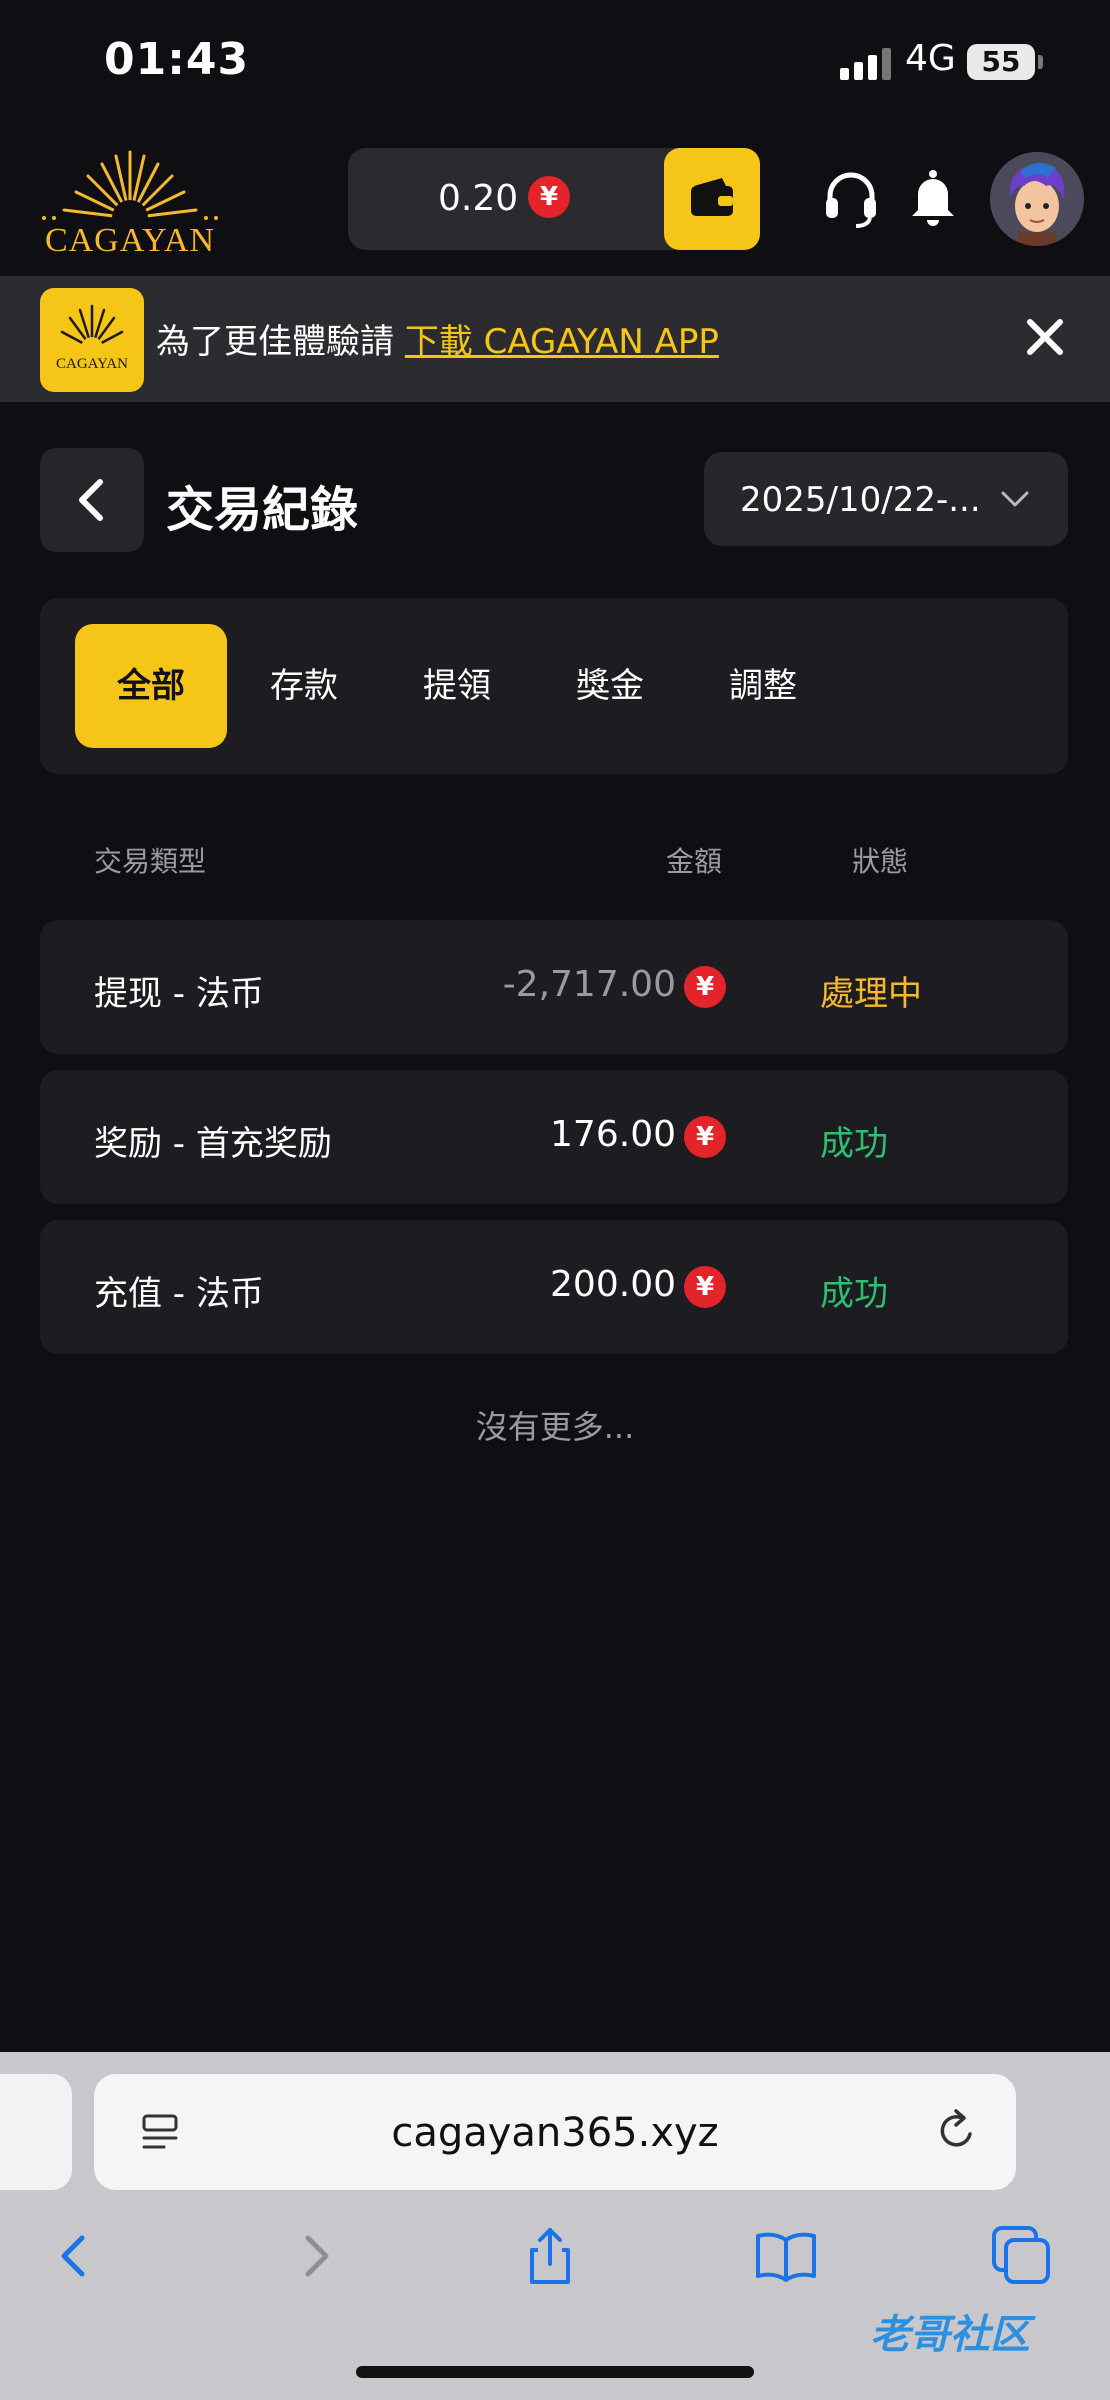 This screenshot has width=1110, height=2400. I want to click on balance-box: 0.20 ¥, so click(554, 199).